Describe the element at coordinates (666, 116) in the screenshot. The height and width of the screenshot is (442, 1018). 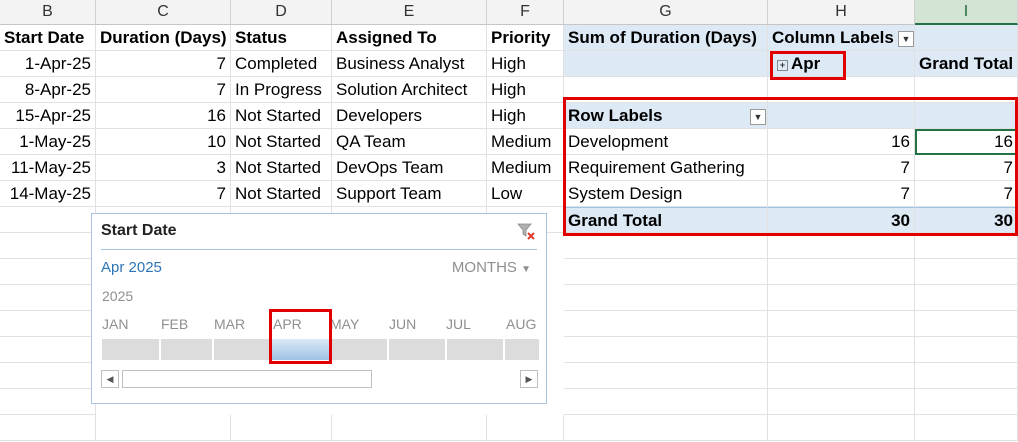
I see `pivot-row-labels: Row Labels` at that location.